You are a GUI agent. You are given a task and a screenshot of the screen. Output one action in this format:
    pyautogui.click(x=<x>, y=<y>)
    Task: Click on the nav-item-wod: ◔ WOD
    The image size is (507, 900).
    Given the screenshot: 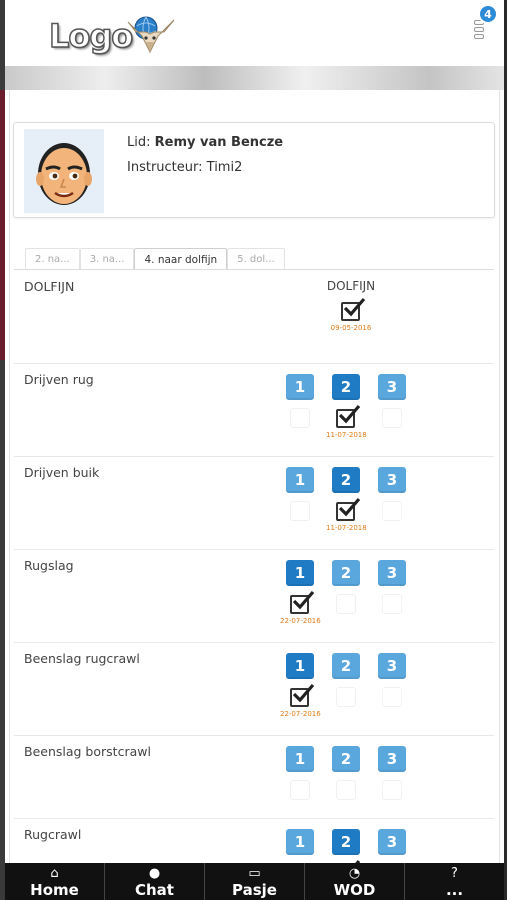 What is the action you would take?
    pyautogui.click(x=354, y=881)
    